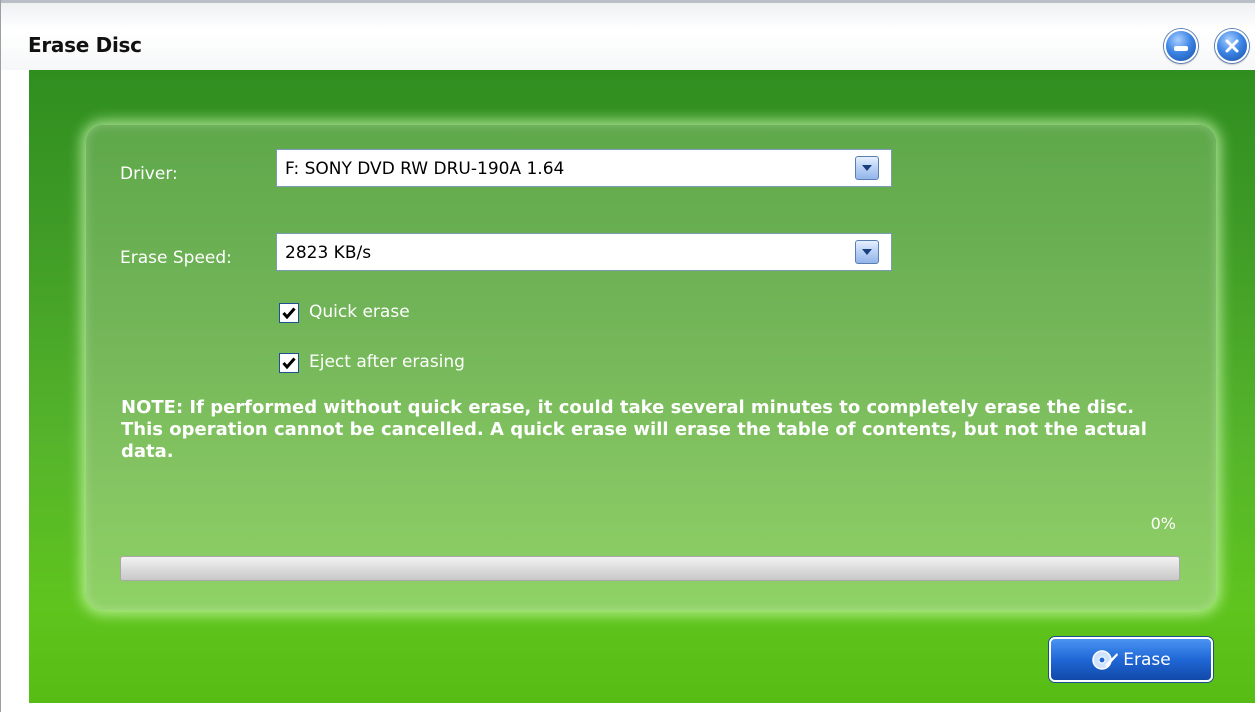 This screenshot has width=1255, height=712. What do you see at coordinates (149, 174) in the screenshot?
I see `driver-label: Driver:` at bounding box center [149, 174].